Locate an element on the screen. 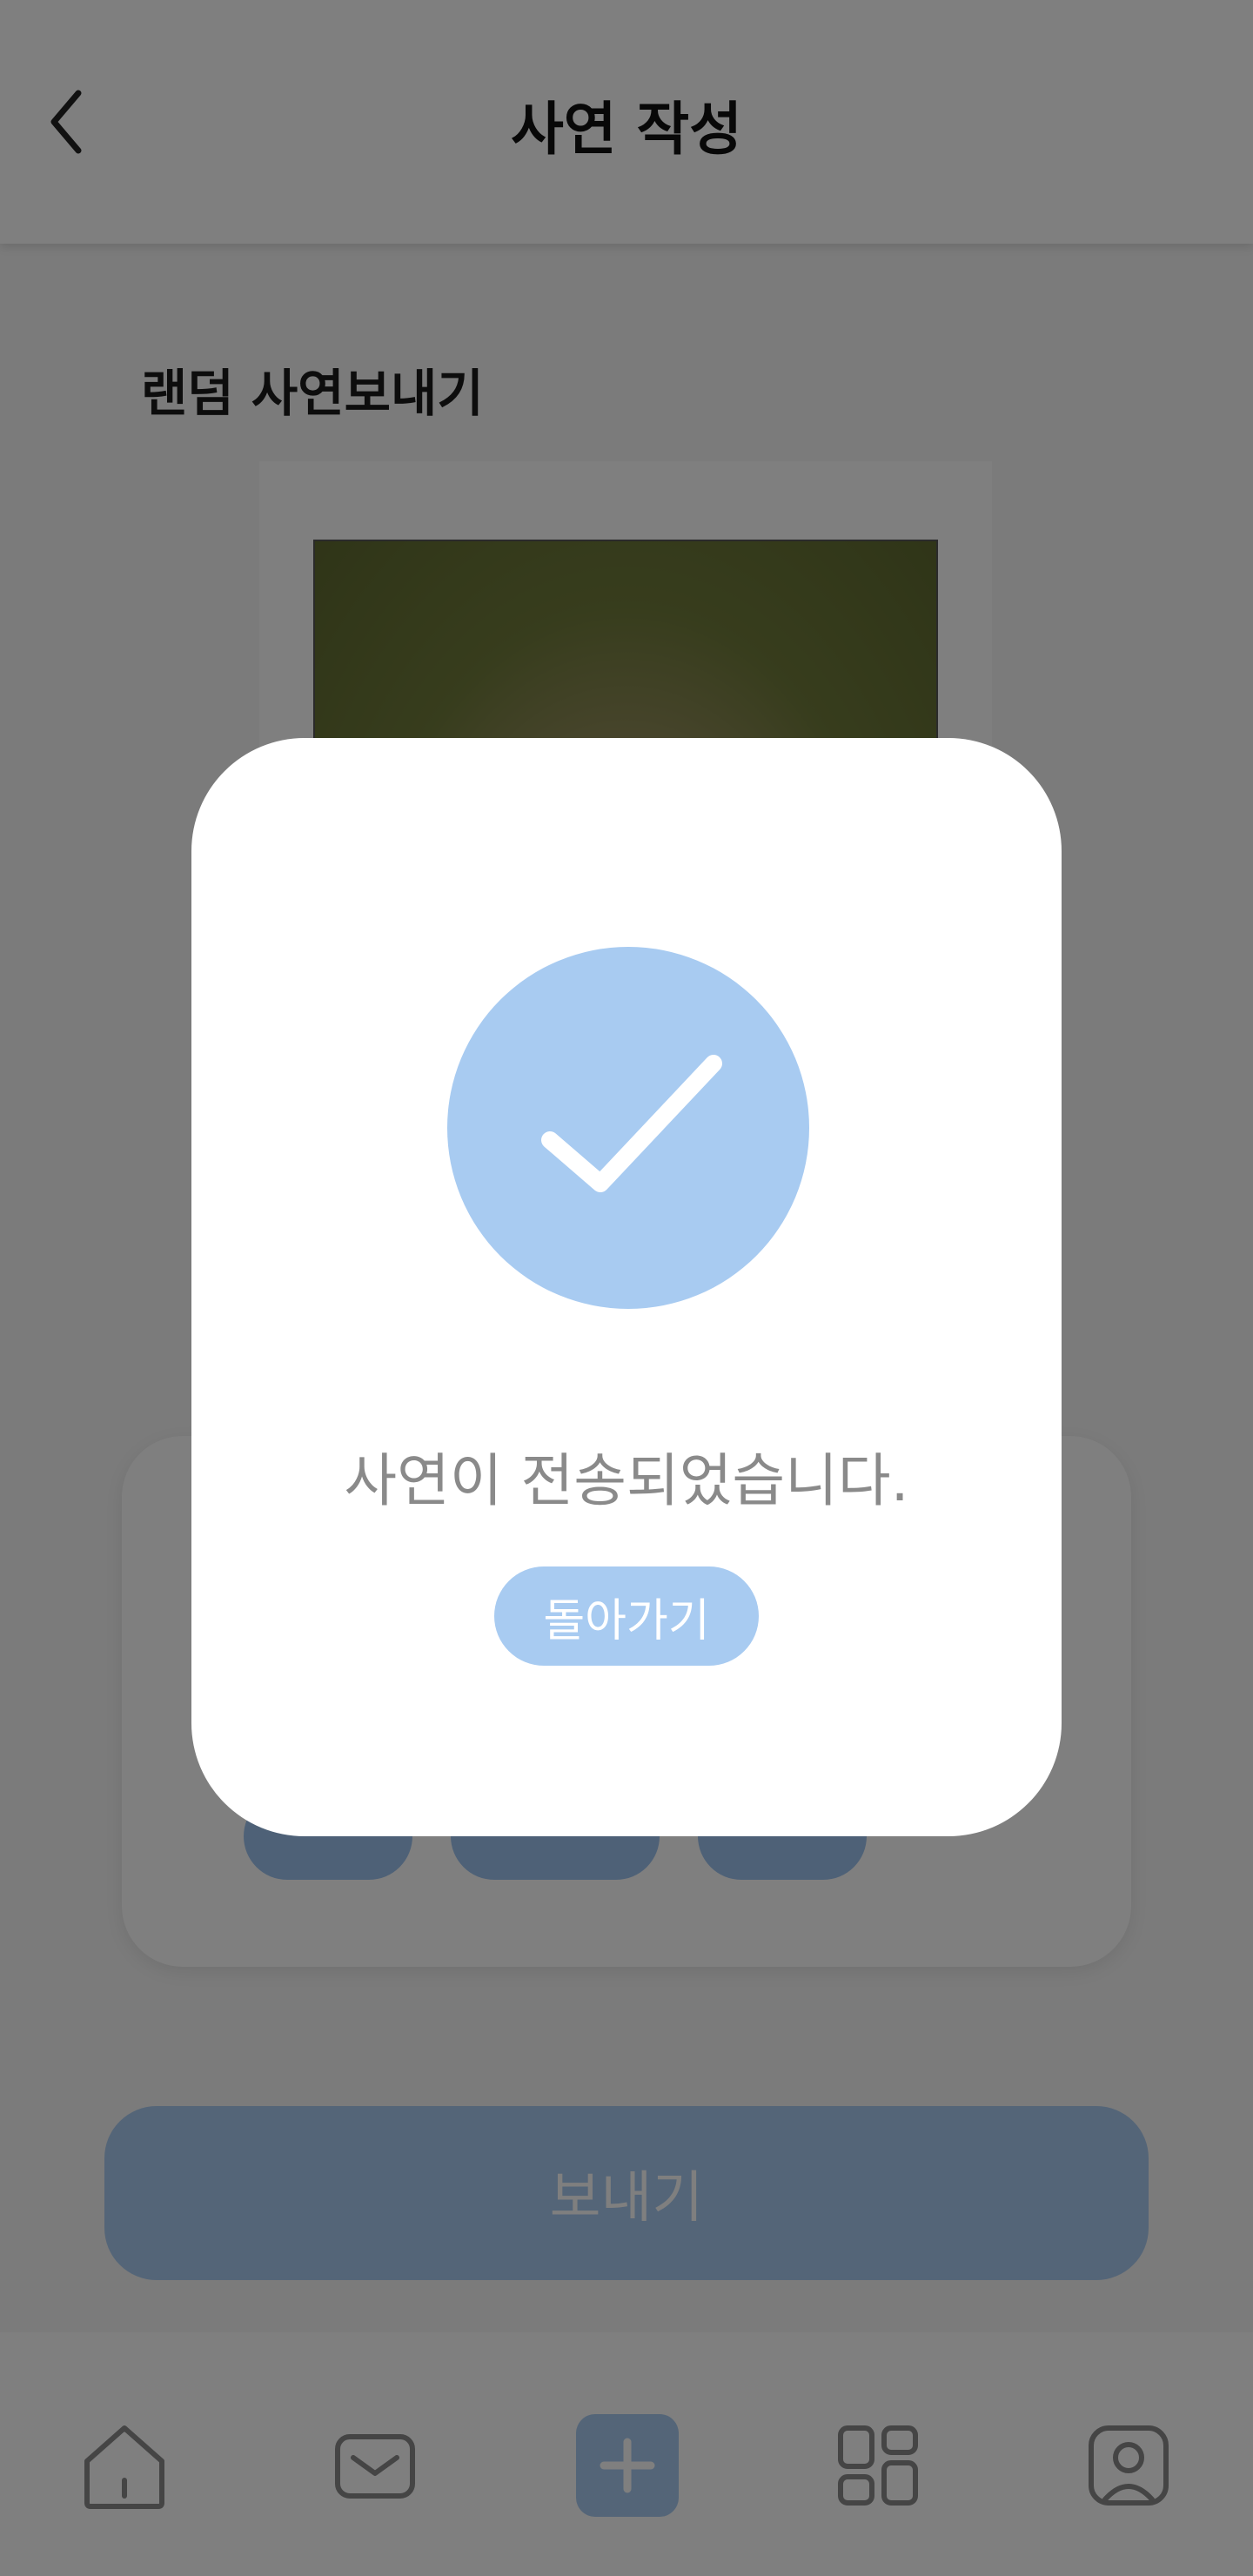 This screenshot has width=1253, height=2576. modal-message: 사연이 전송되었습니다. is located at coordinates (626, 1481).